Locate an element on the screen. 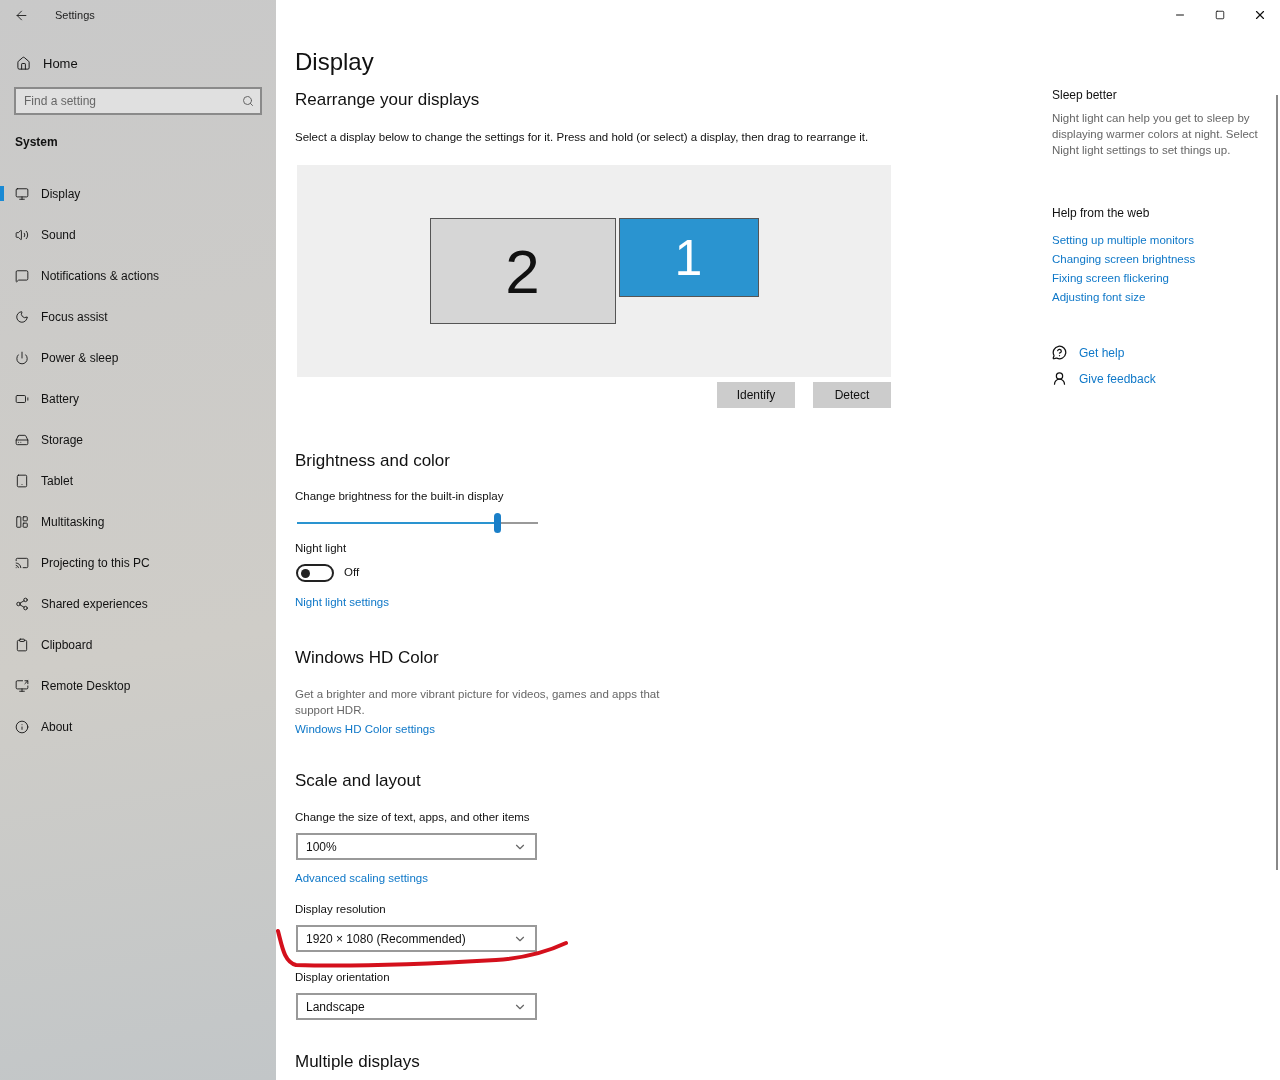 Image resolution: width=1280 pixels, height=1080 pixels. nav-item: Remote Desktop is located at coordinates (138, 685).